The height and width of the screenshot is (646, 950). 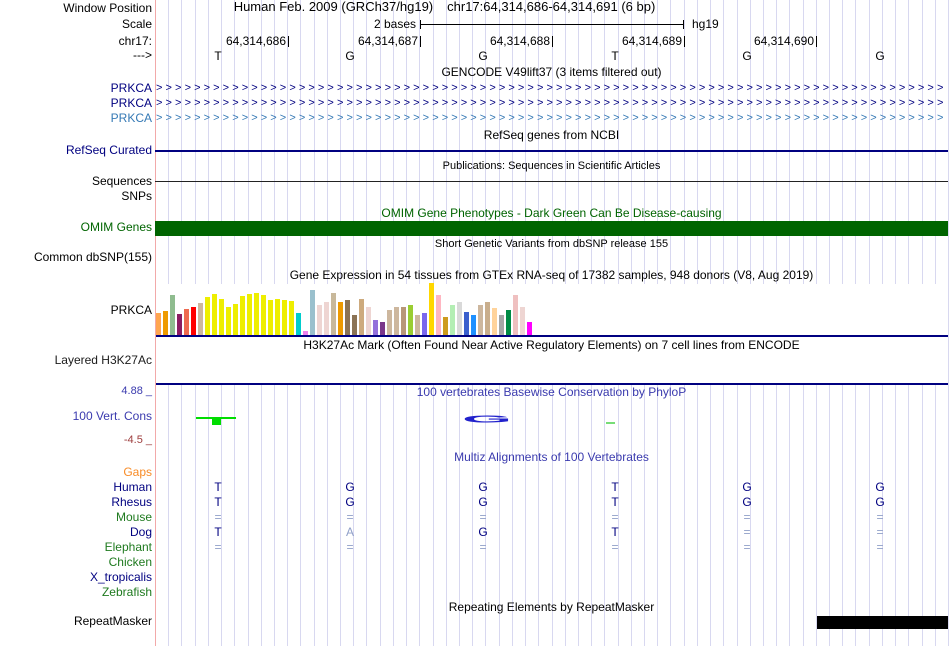 I want to click on species-label-rhesus: Rhesus, so click(x=76, y=502).